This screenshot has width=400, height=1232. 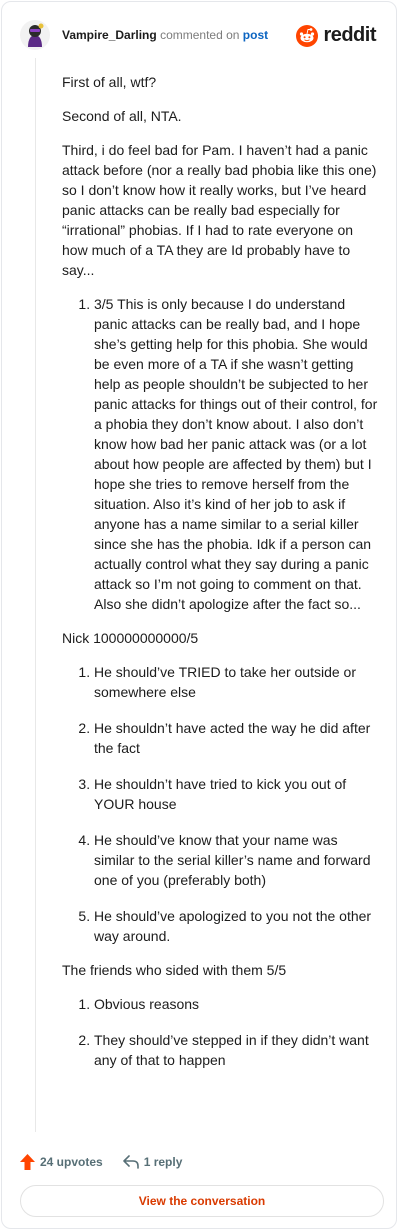 I want to click on upvote-button: 24 upvotes, so click(x=61, y=1162).